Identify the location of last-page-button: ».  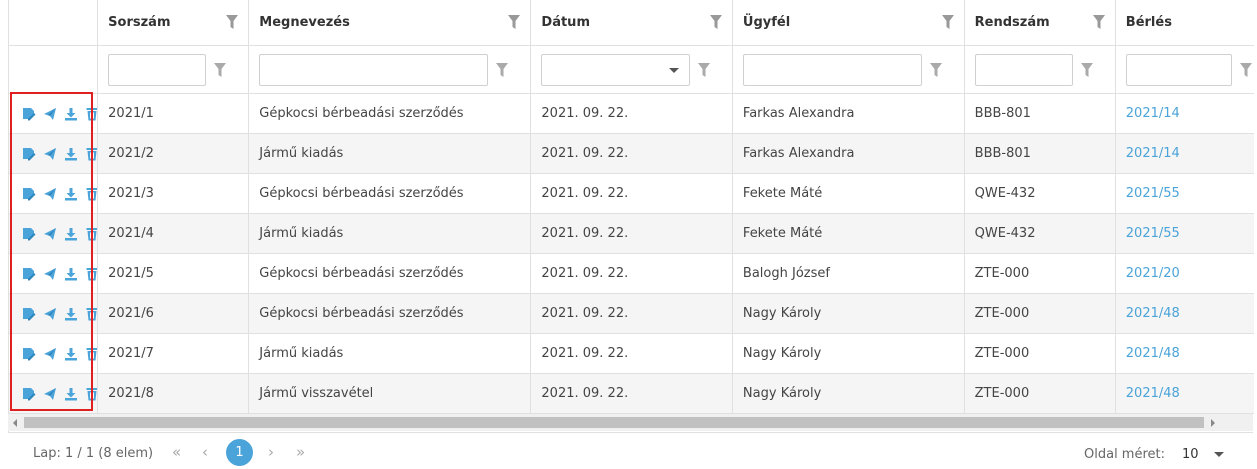
(300, 452).